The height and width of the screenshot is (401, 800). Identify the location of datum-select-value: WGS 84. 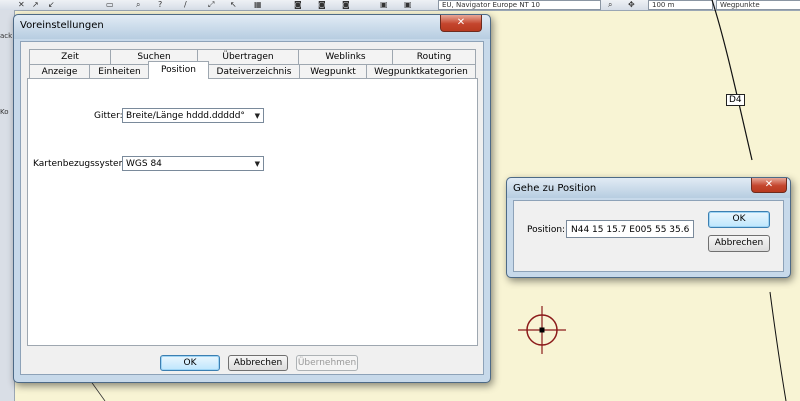
(144, 164).